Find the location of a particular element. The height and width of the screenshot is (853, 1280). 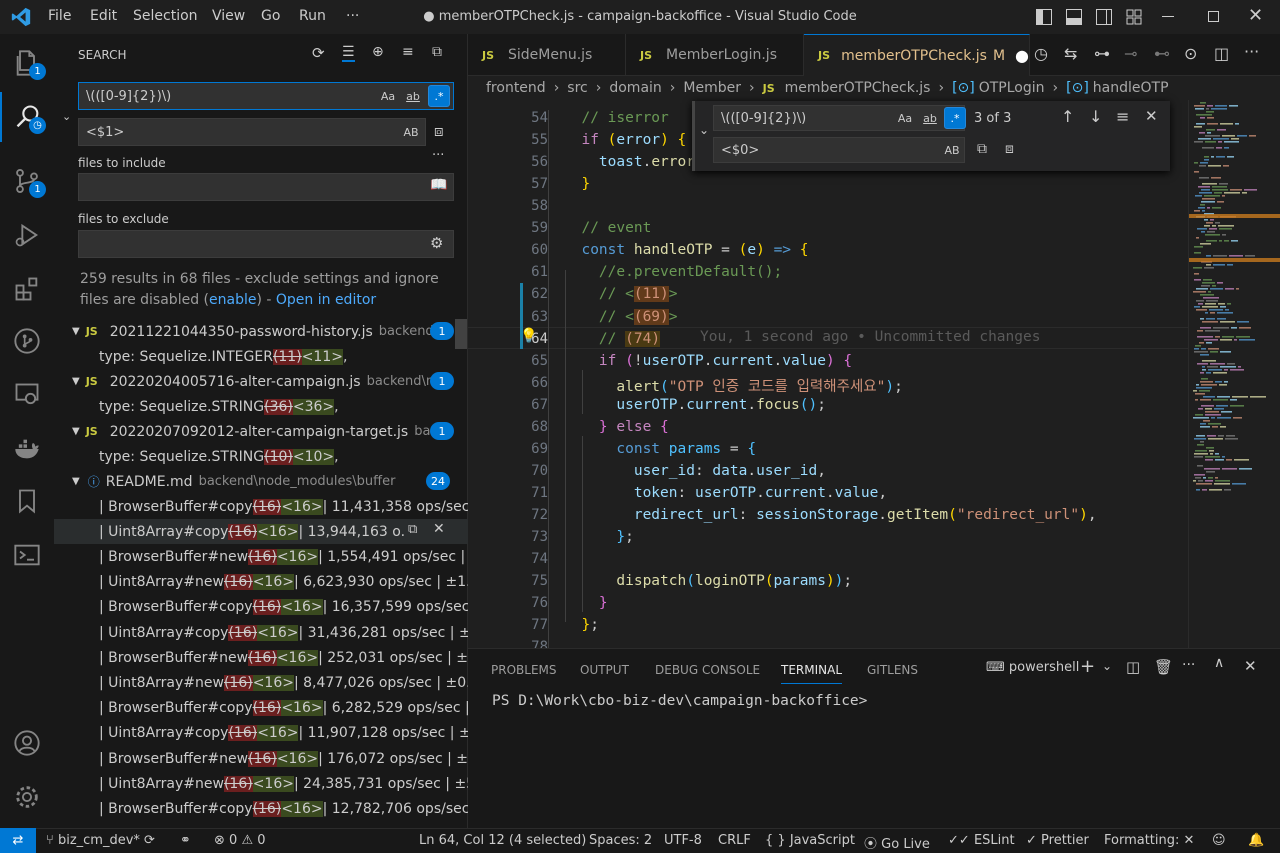

result-match-line: type: Sequelize.INTEGER (11) <11>, is located at coordinates (261, 356).